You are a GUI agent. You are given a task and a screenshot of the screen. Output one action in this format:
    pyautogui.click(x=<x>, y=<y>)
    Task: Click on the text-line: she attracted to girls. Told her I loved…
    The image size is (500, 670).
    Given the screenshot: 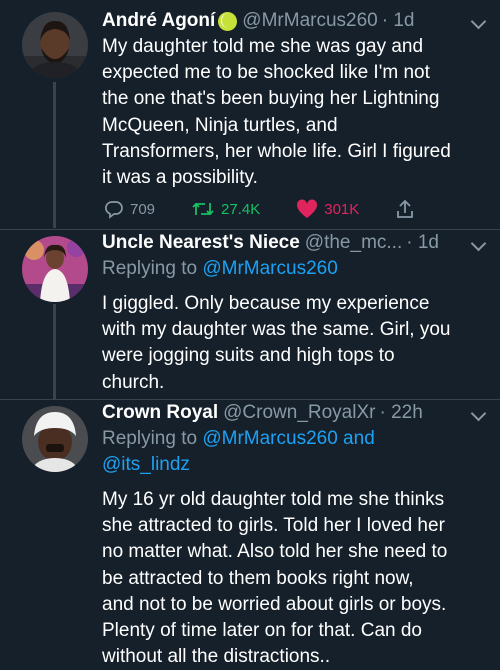 What is the action you would take?
    pyautogui.click(x=273, y=526)
    